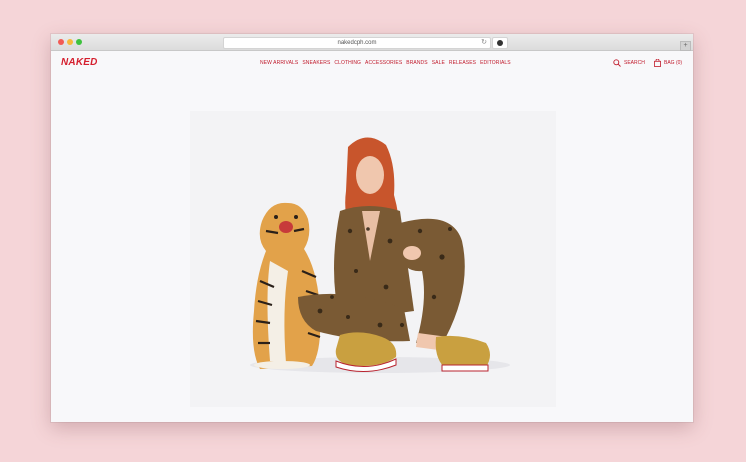  Describe the element at coordinates (316, 63) in the screenshot. I see `nav-sneakers: SNEAKERS` at that location.